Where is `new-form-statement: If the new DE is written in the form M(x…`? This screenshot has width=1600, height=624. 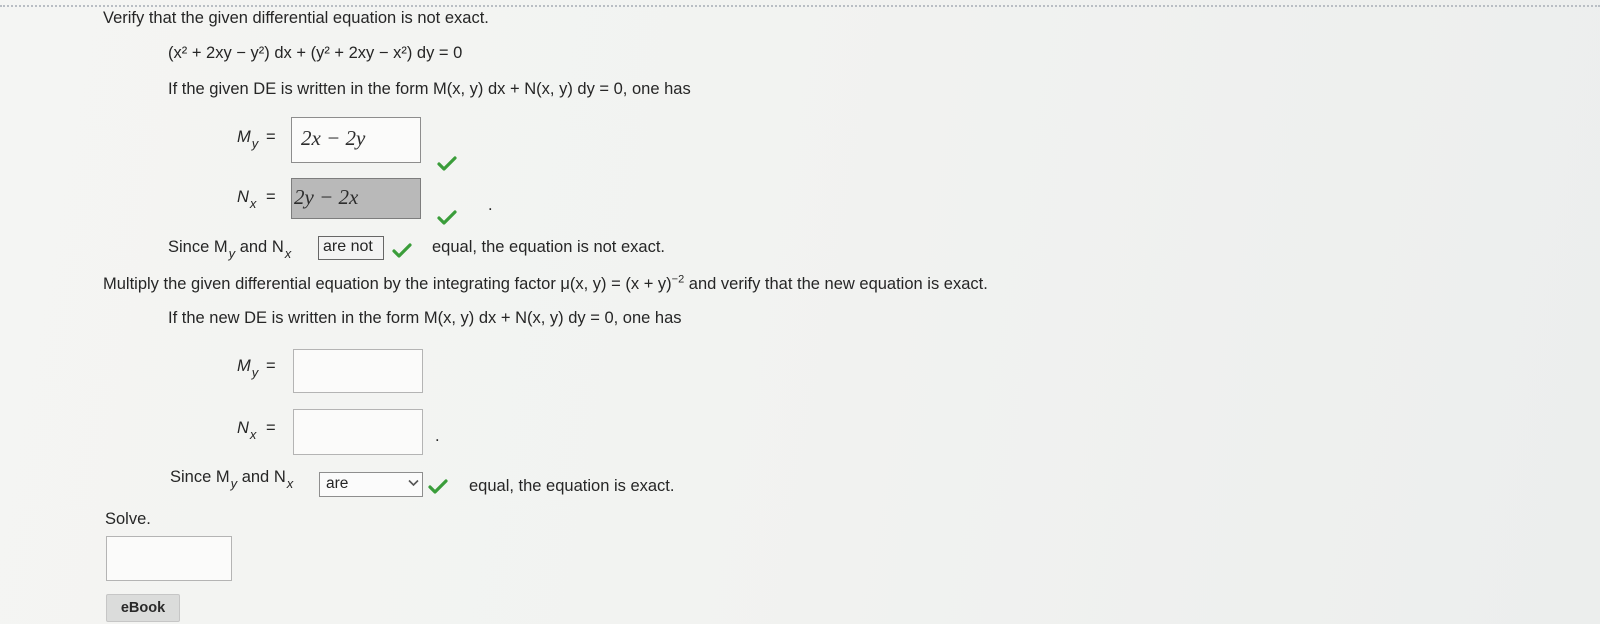
new-form-statement: If the new DE is written in the form M(x… is located at coordinates (425, 318).